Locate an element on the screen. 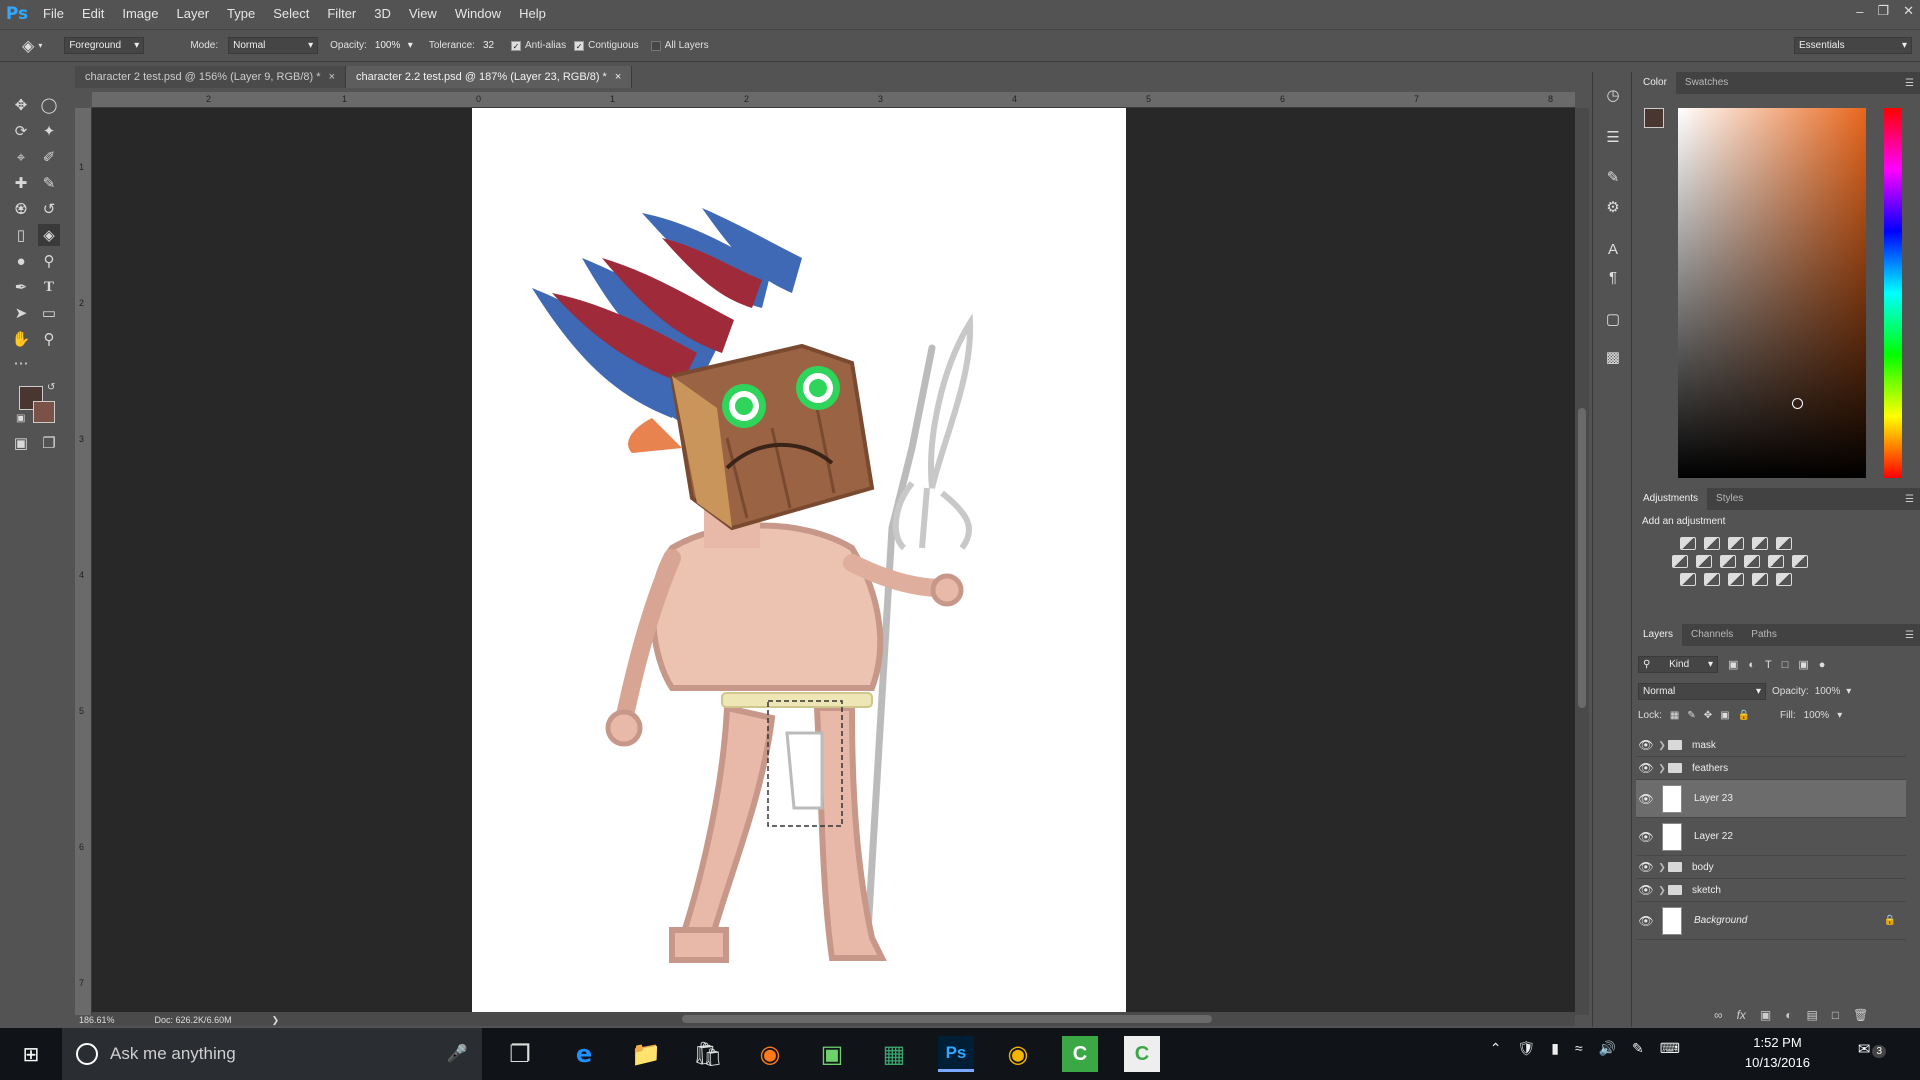  cortana-search-box: Ask me anything 🎤 is located at coordinates (272, 1054).